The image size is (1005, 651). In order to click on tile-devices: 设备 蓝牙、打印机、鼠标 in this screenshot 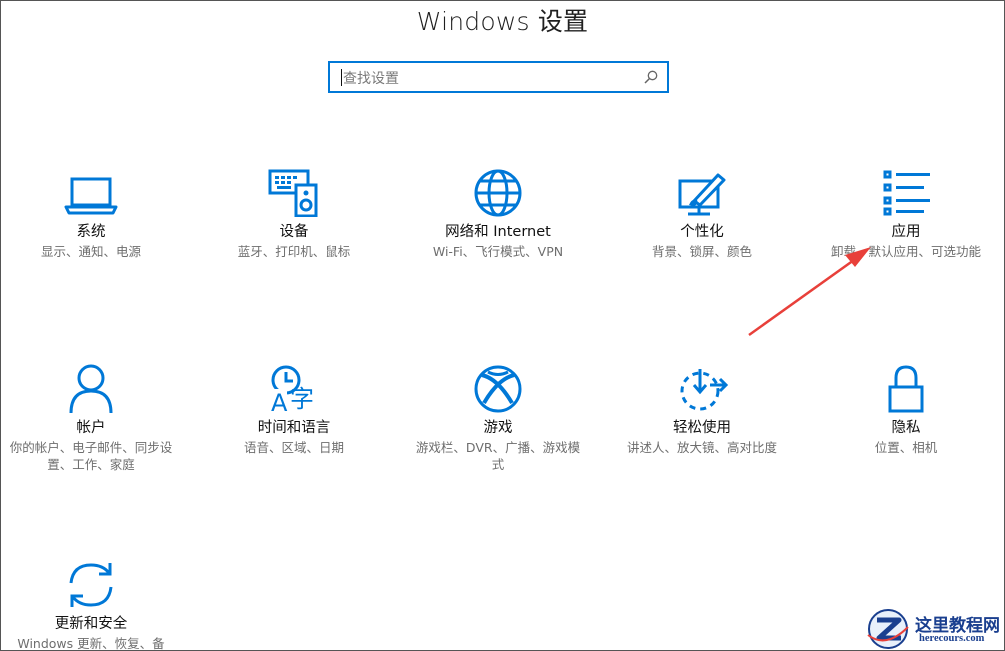, I will do `click(294, 213)`.